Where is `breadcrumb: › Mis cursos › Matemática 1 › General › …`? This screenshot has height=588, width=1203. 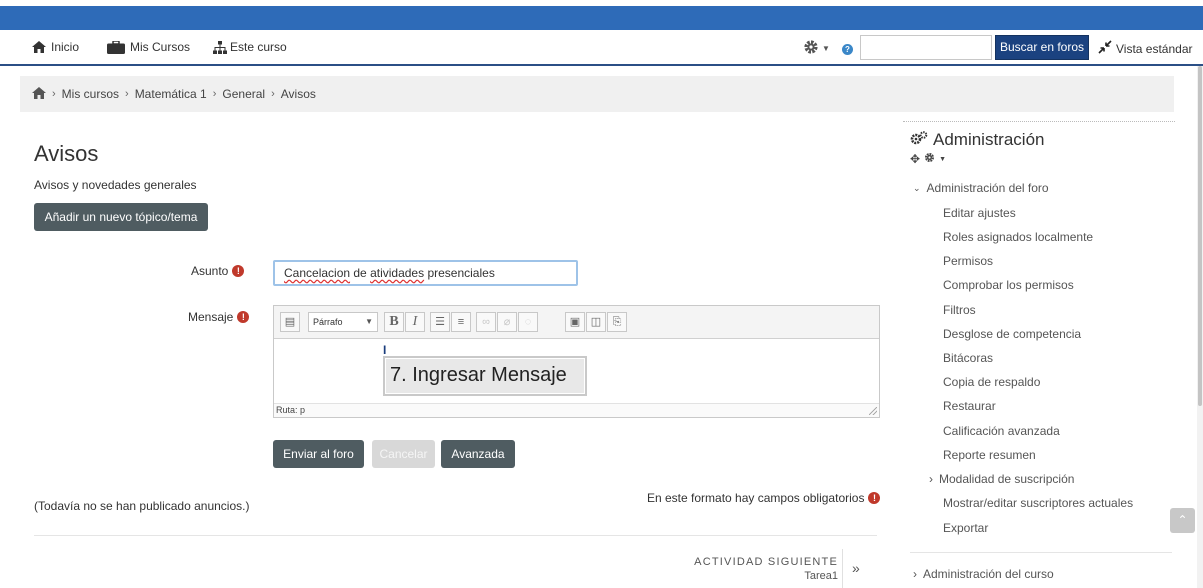 breadcrumb: › Mis cursos › Matemática 1 › General › … is located at coordinates (597, 94).